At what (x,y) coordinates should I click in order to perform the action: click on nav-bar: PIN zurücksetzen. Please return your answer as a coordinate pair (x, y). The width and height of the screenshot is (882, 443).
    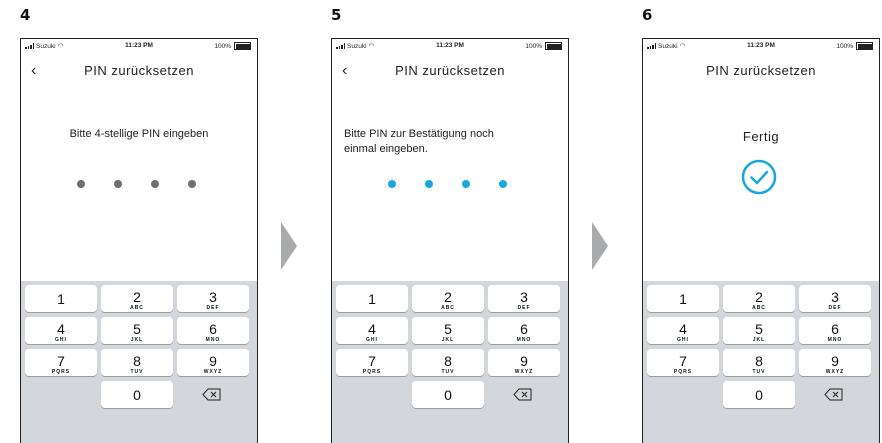
    Looking at the image, I should click on (761, 73).